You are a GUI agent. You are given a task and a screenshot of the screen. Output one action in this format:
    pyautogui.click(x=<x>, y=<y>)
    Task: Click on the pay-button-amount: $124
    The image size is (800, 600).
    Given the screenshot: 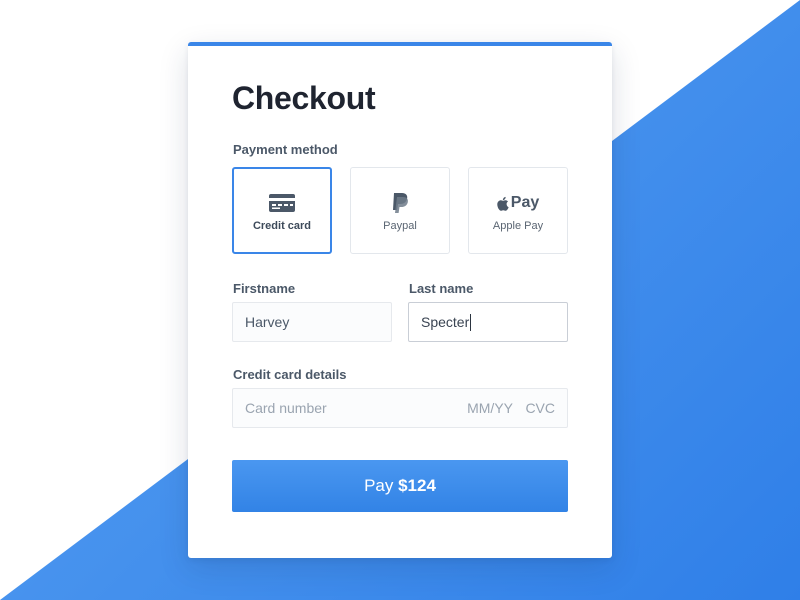 What is the action you would take?
    pyautogui.click(x=417, y=485)
    